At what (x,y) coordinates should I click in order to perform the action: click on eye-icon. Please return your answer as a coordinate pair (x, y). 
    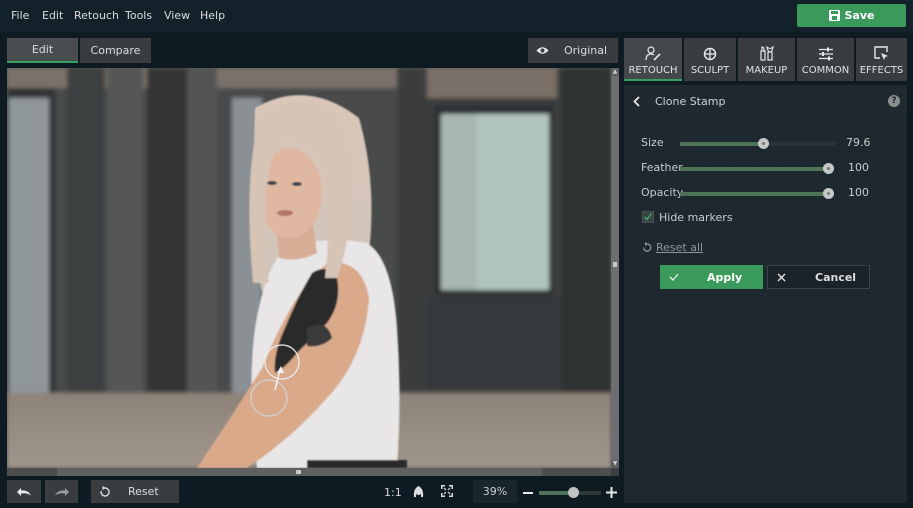
    Looking at the image, I should click on (542, 50).